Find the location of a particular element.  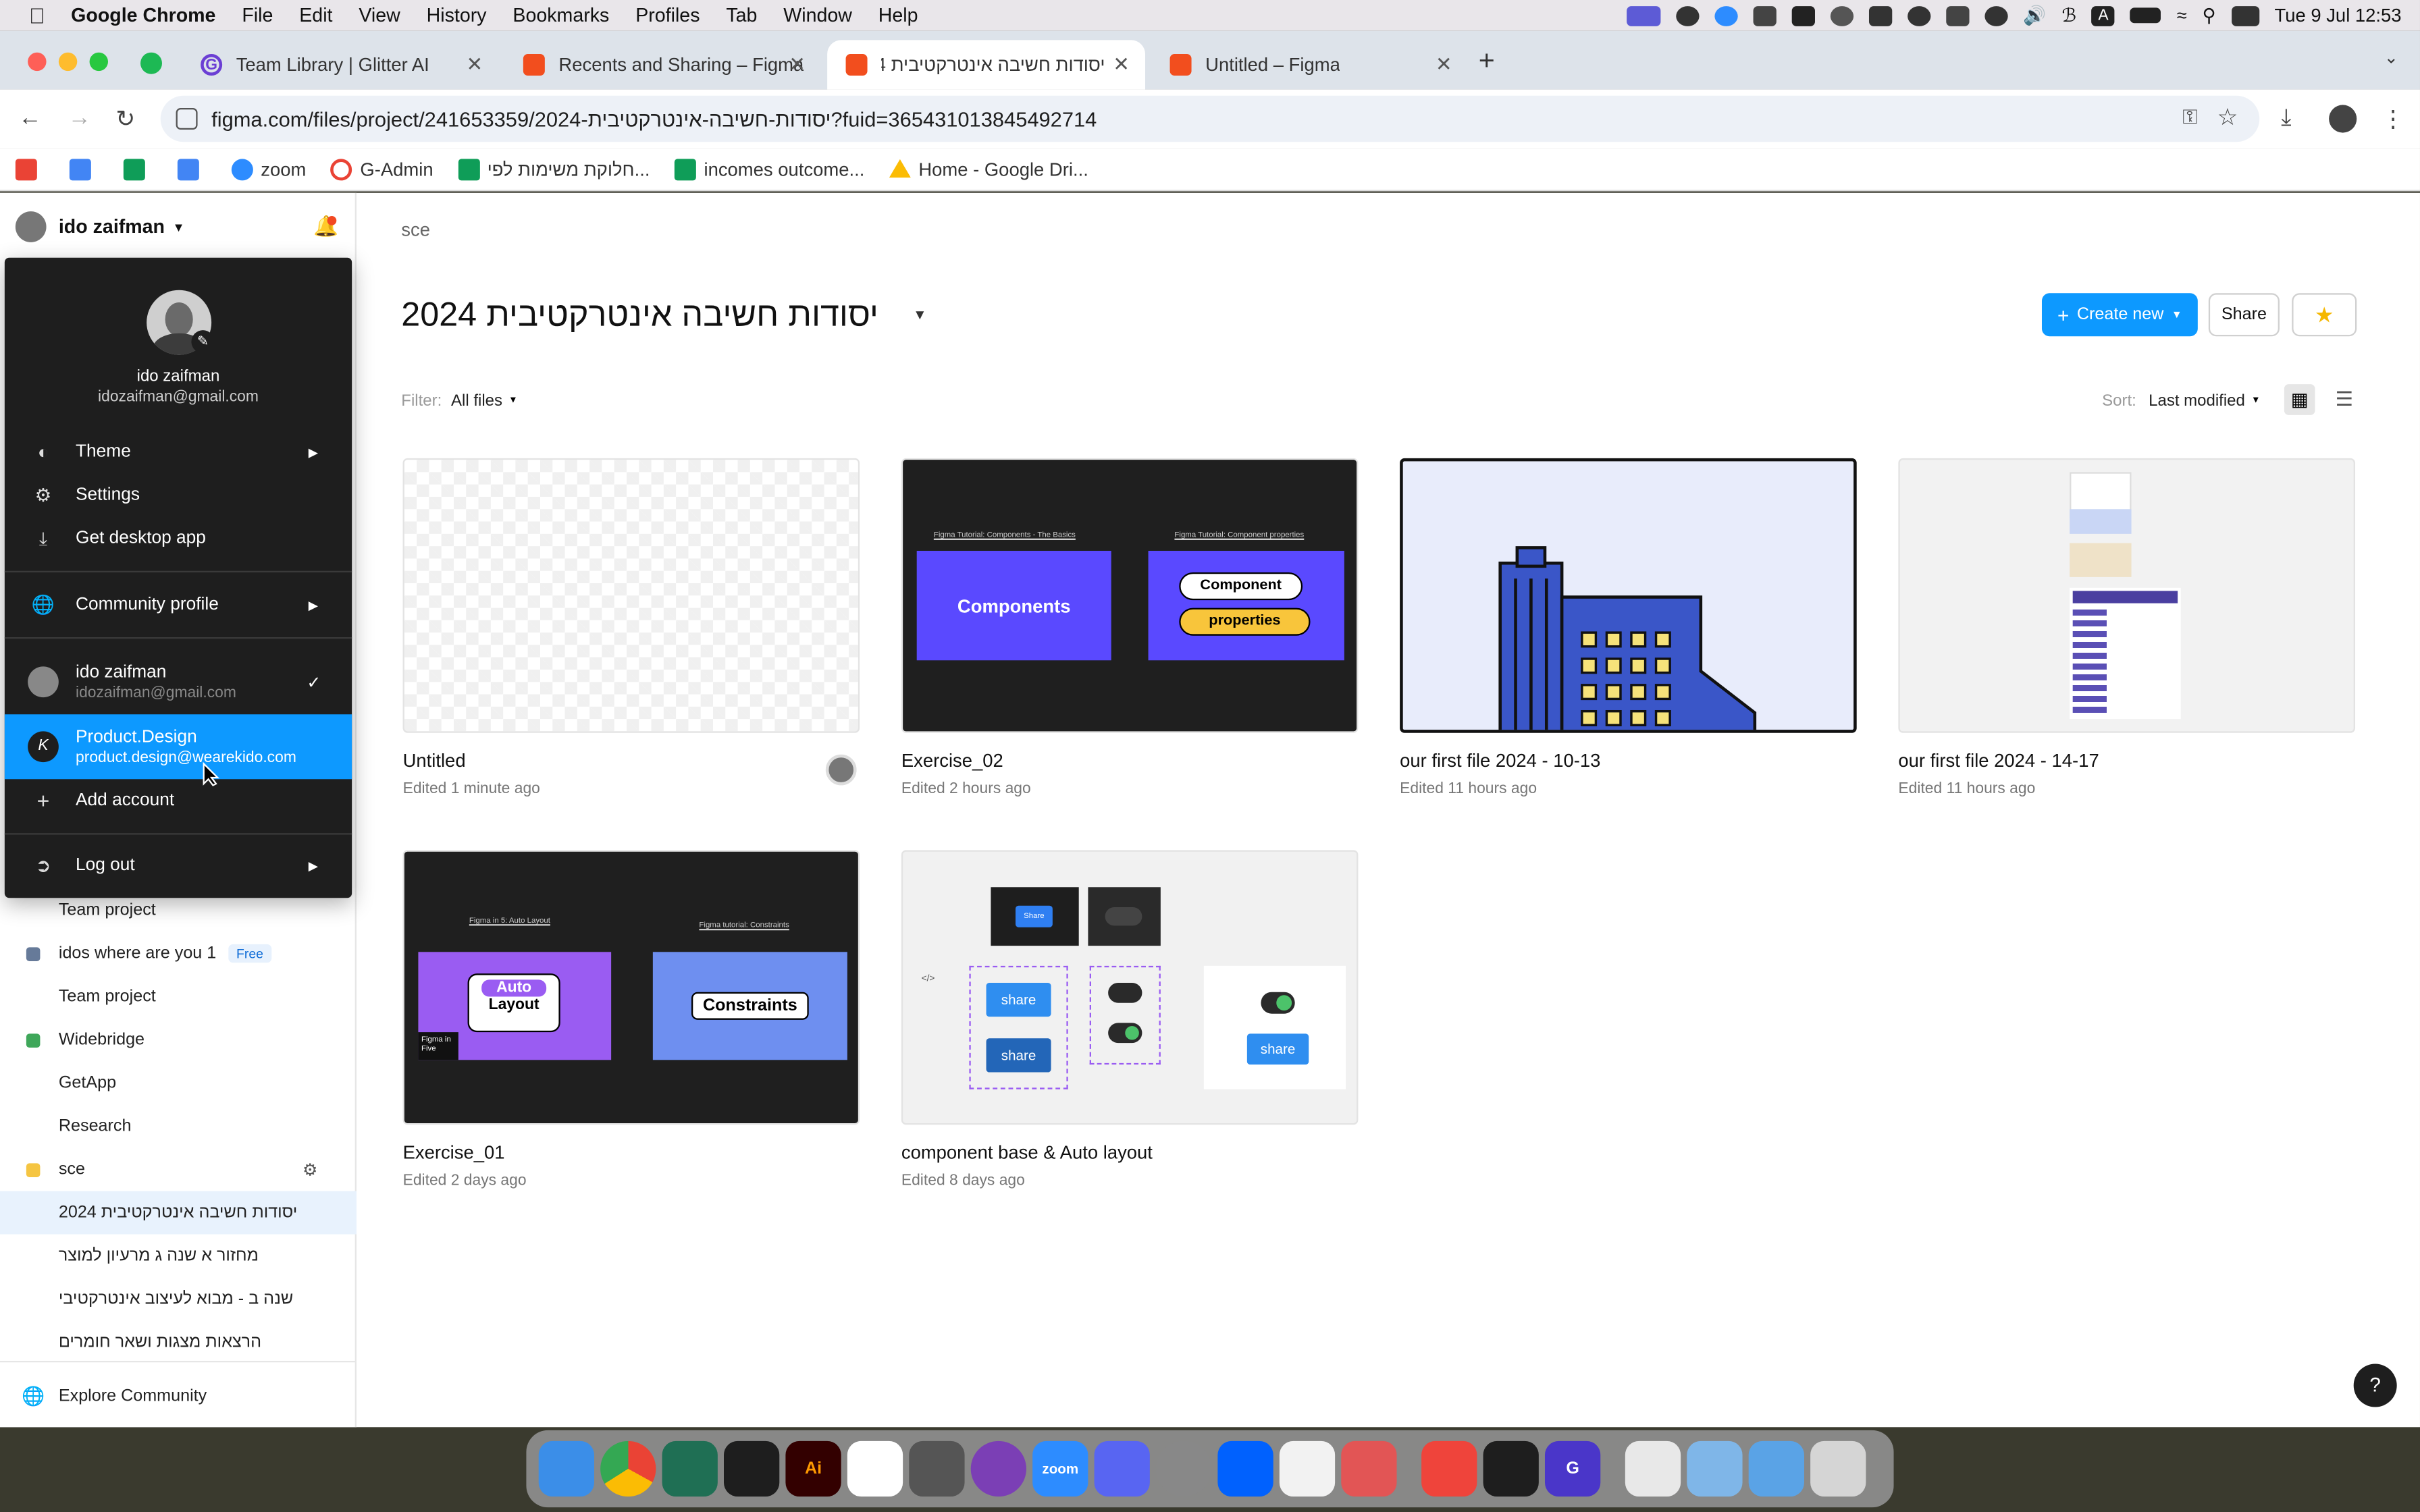

menubar-clock: Tue 9 Jul 12:53 is located at coordinates (2337, 15).